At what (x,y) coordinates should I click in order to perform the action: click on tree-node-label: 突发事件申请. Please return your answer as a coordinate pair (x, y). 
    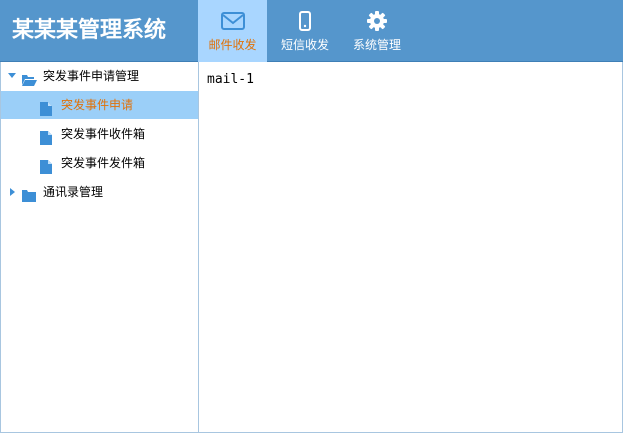
    Looking at the image, I should click on (97, 105).